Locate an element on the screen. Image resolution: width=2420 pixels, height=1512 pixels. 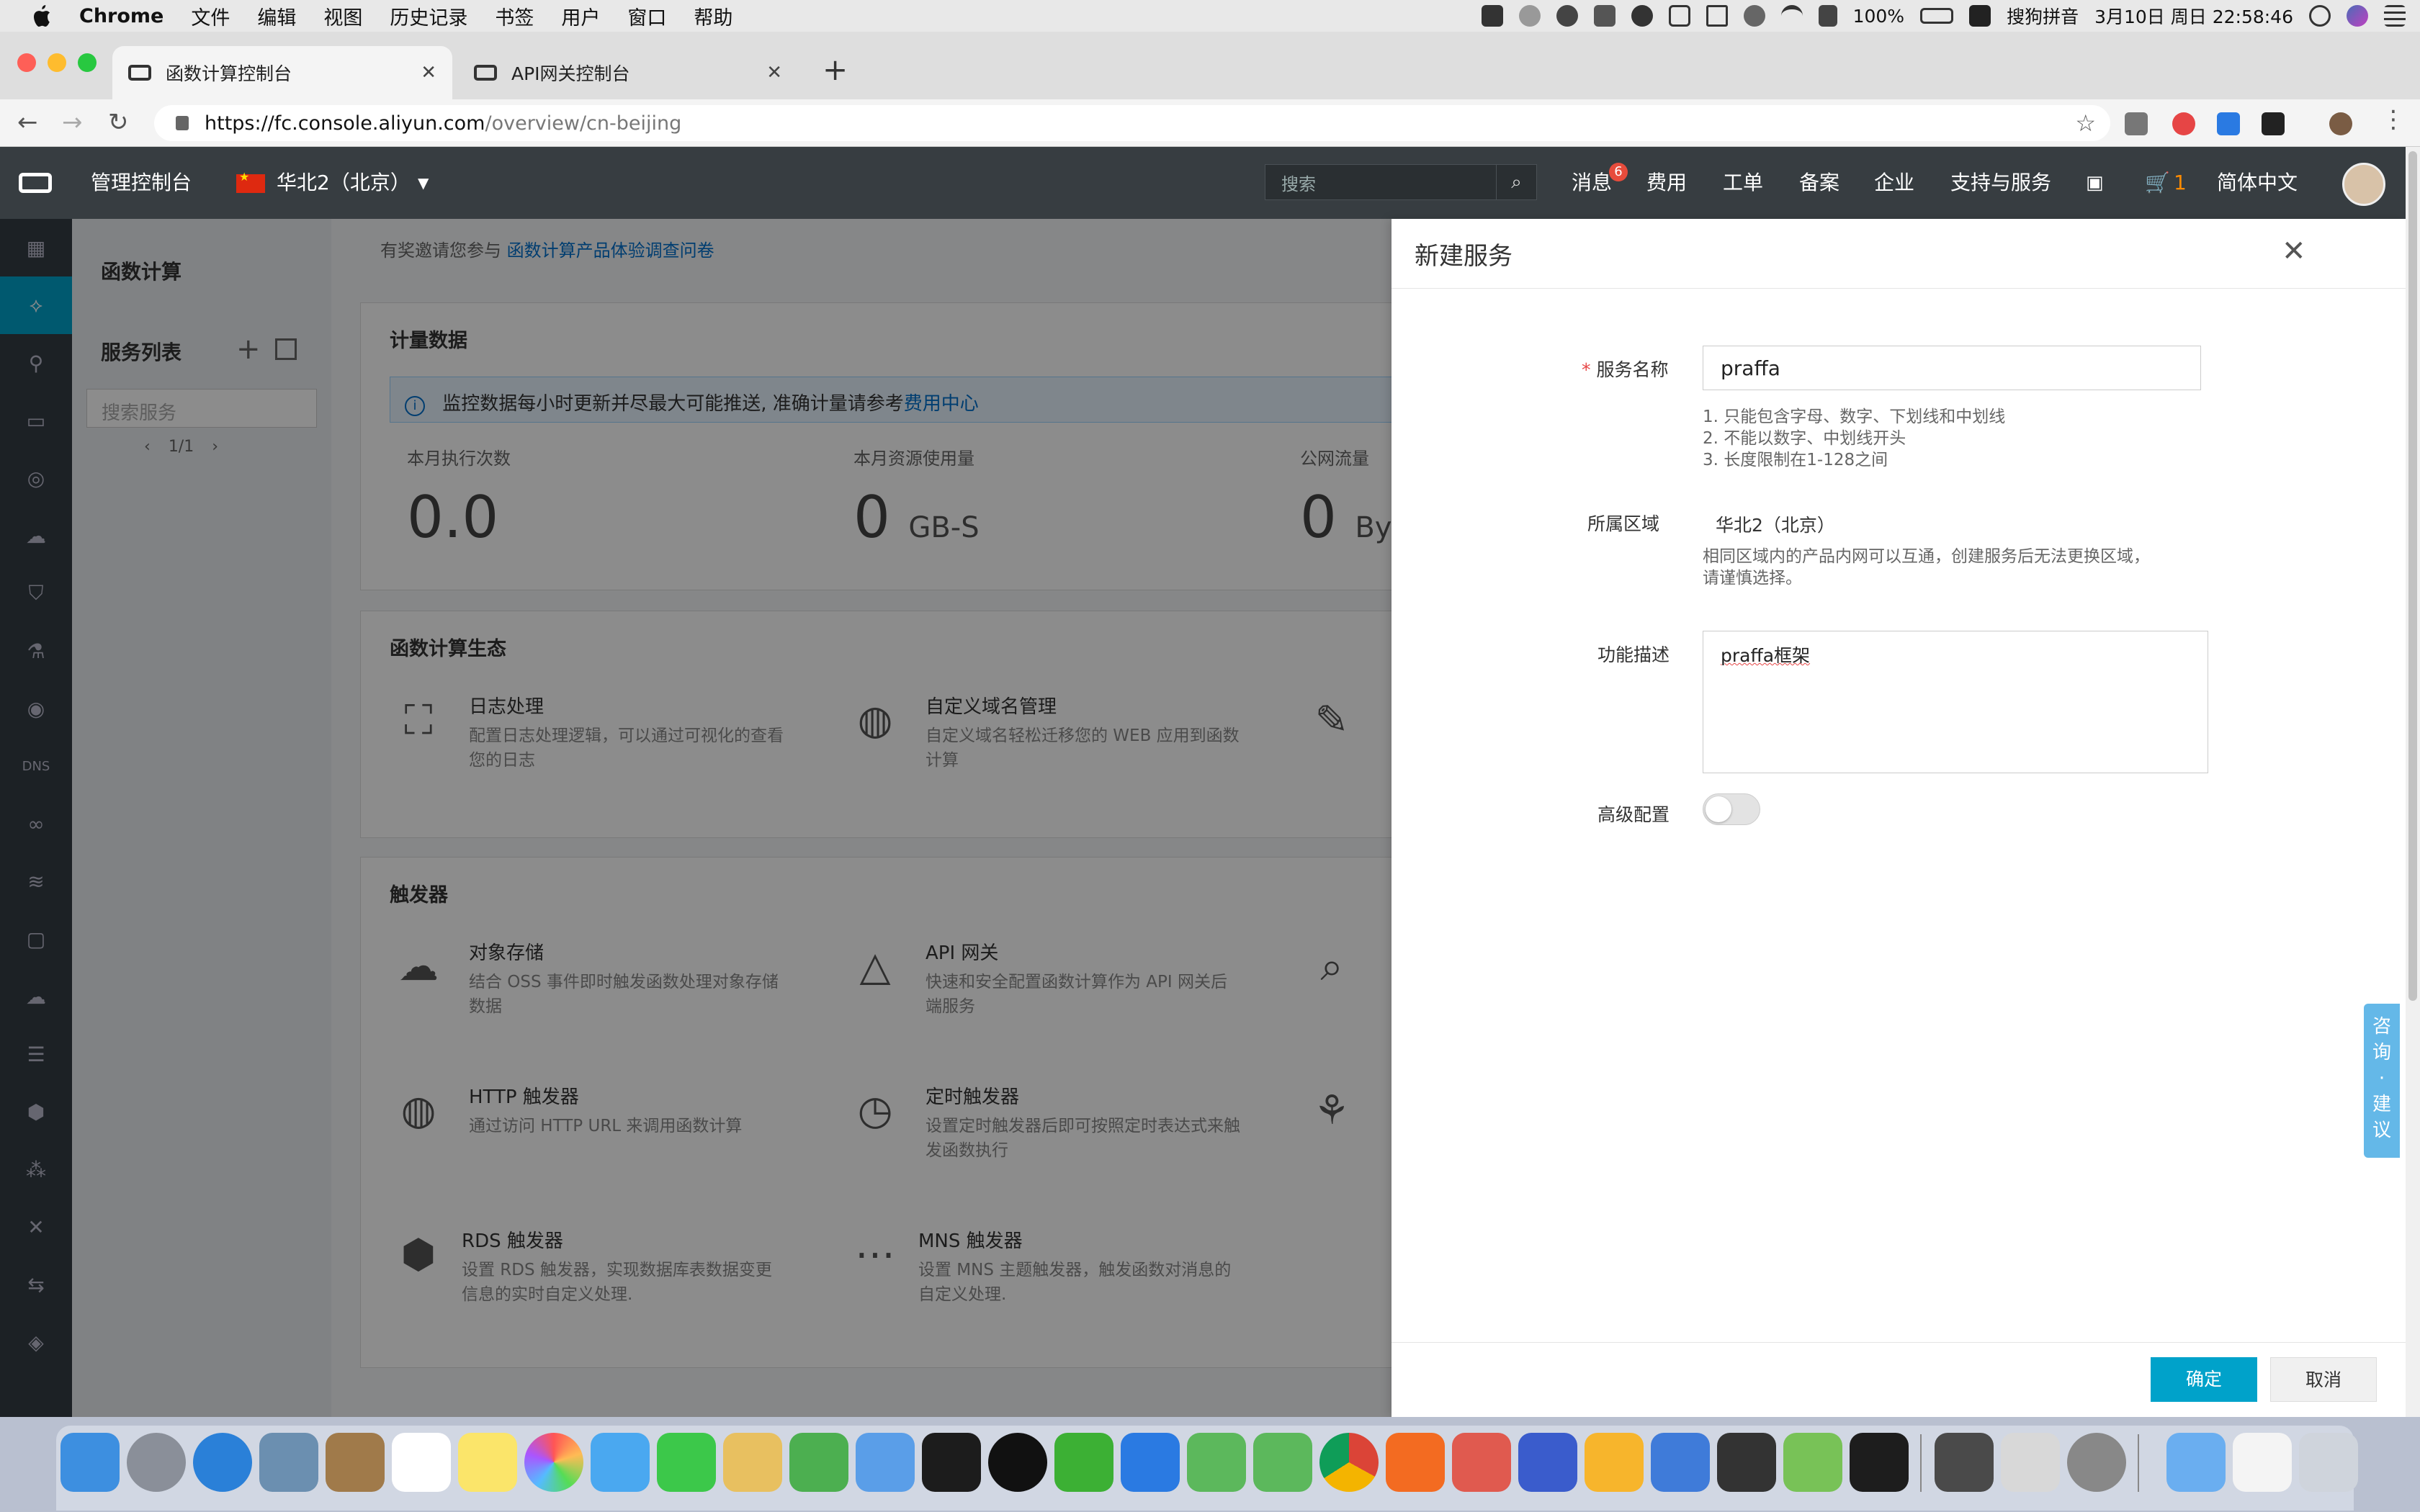
menu-edit: 编辑 is located at coordinates (276, 16).